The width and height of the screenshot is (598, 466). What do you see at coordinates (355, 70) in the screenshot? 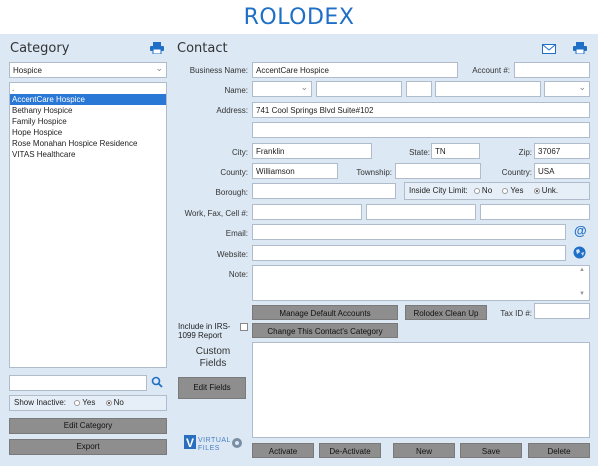
I see `business-name-field: AccentCare Hospice` at bounding box center [355, 70].